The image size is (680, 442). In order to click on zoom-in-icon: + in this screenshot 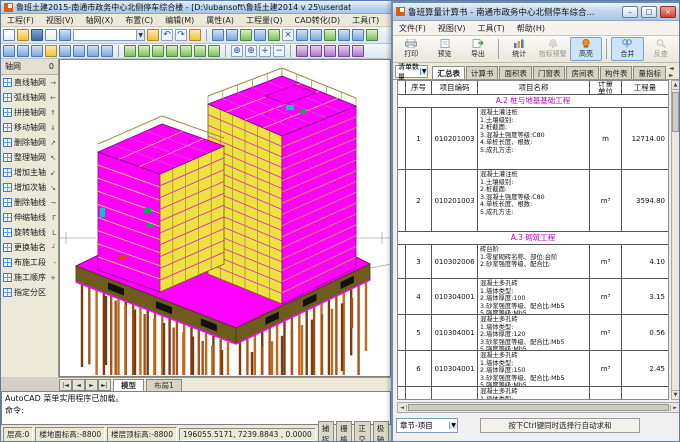, I will do `click(265, 51)`.